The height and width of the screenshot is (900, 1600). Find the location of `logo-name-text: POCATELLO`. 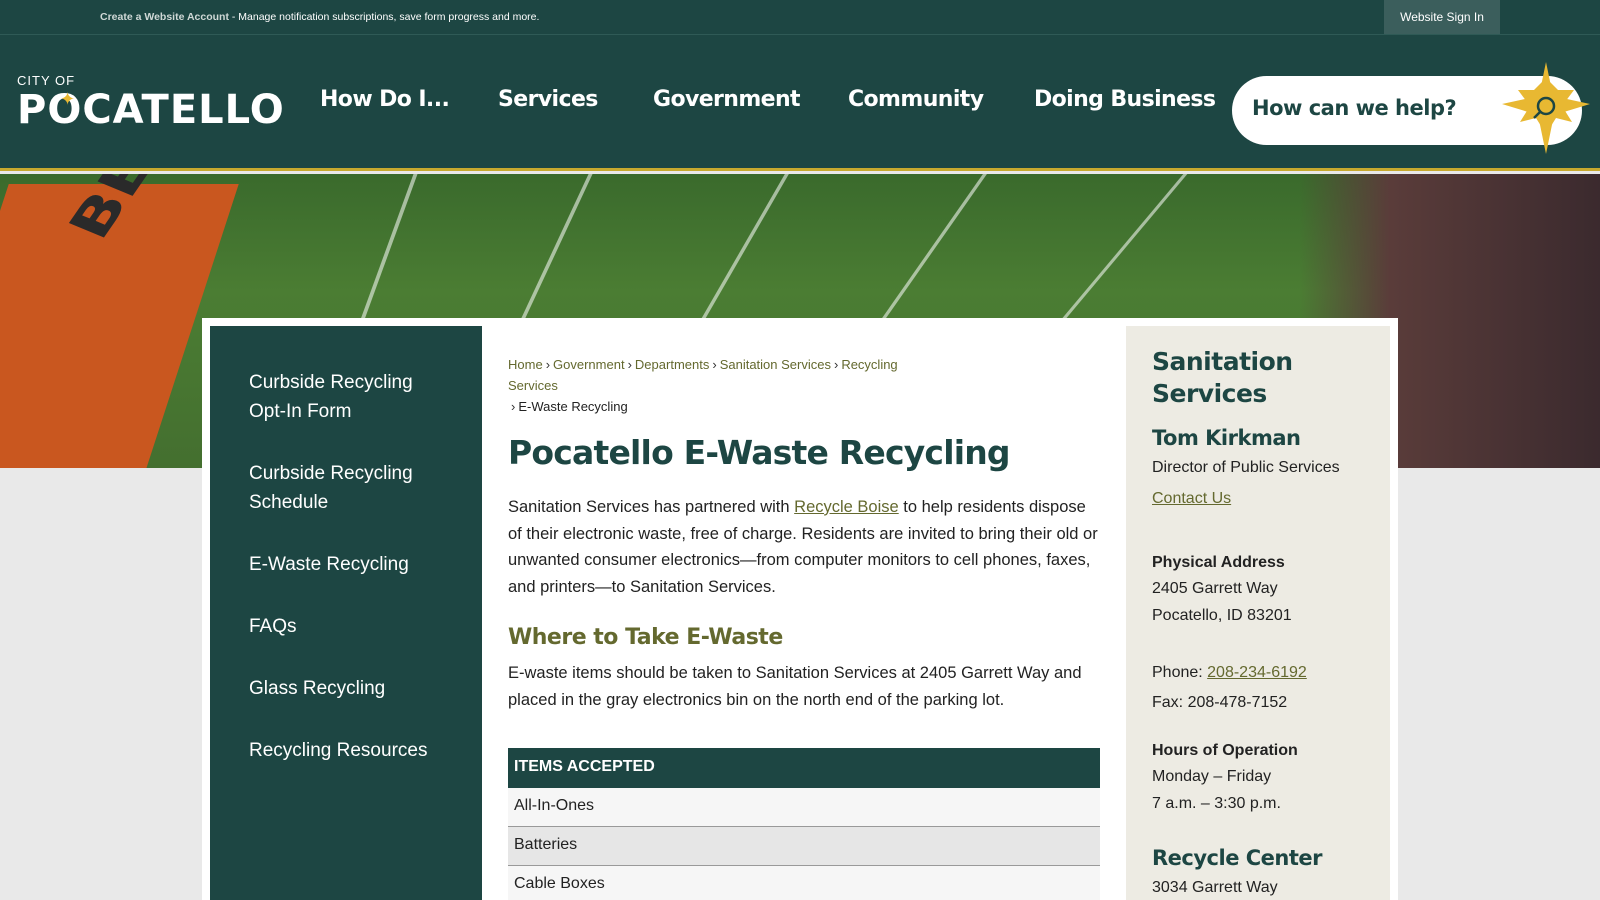

logo-name-text: POCATELLO is located at coordinates (151, 110).